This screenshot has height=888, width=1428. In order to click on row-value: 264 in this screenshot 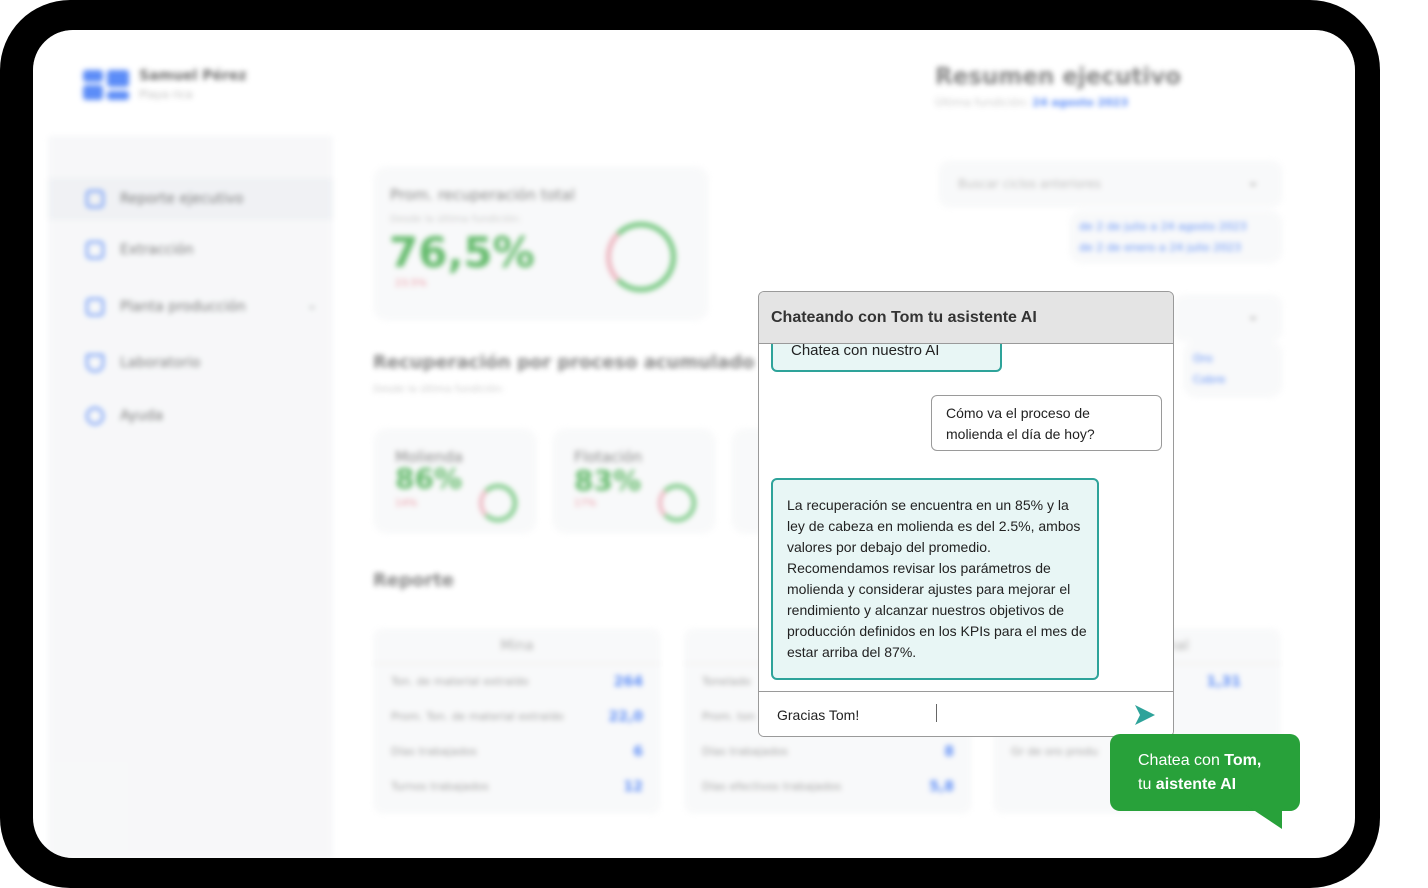, I will do `click(628, 681)`.